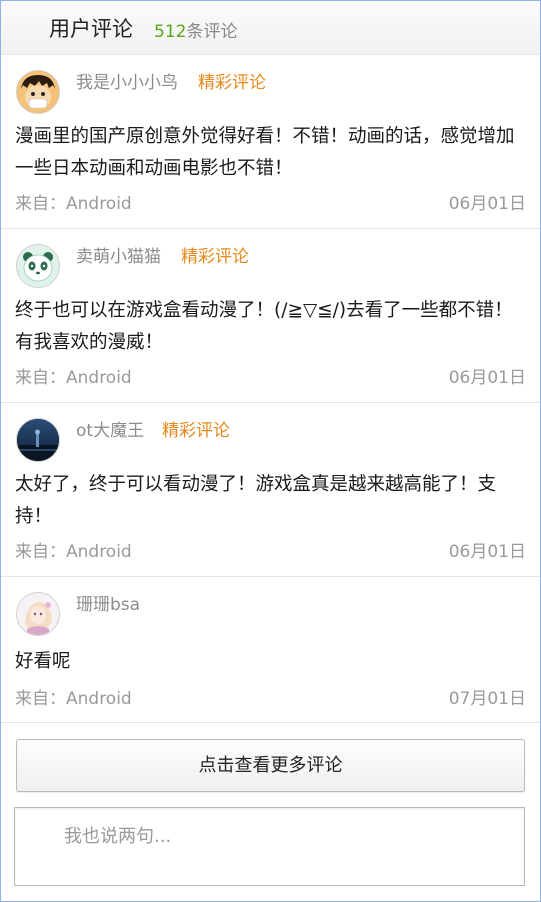 This screenshot has height=902, width=541. Describe the element at coordinates (108, 602) in the screenshot. I see `comment-username: 珊珊bsa` at that location.